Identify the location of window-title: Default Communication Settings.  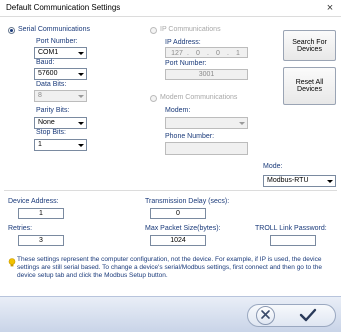
(63, 7).